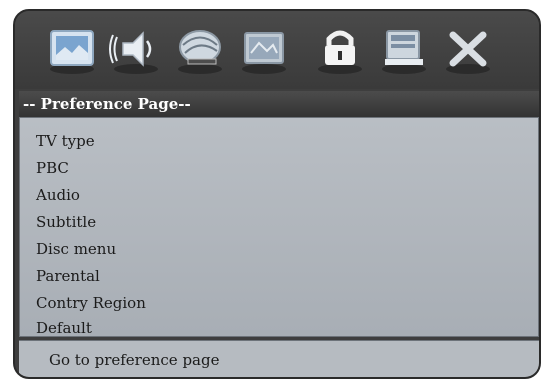  Describe the element at coordinates (68, 276) in the screenshot. I see `menu-item-parental: Parental` at that location.